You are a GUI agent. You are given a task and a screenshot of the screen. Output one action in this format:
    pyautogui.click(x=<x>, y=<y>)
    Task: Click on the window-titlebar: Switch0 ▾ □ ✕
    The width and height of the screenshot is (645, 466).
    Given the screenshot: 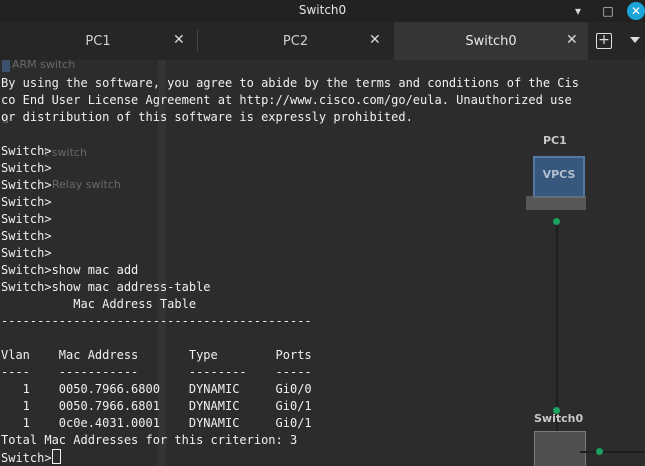 What is the action you would take?
    pyautogui.click(x=322, y=11)
    